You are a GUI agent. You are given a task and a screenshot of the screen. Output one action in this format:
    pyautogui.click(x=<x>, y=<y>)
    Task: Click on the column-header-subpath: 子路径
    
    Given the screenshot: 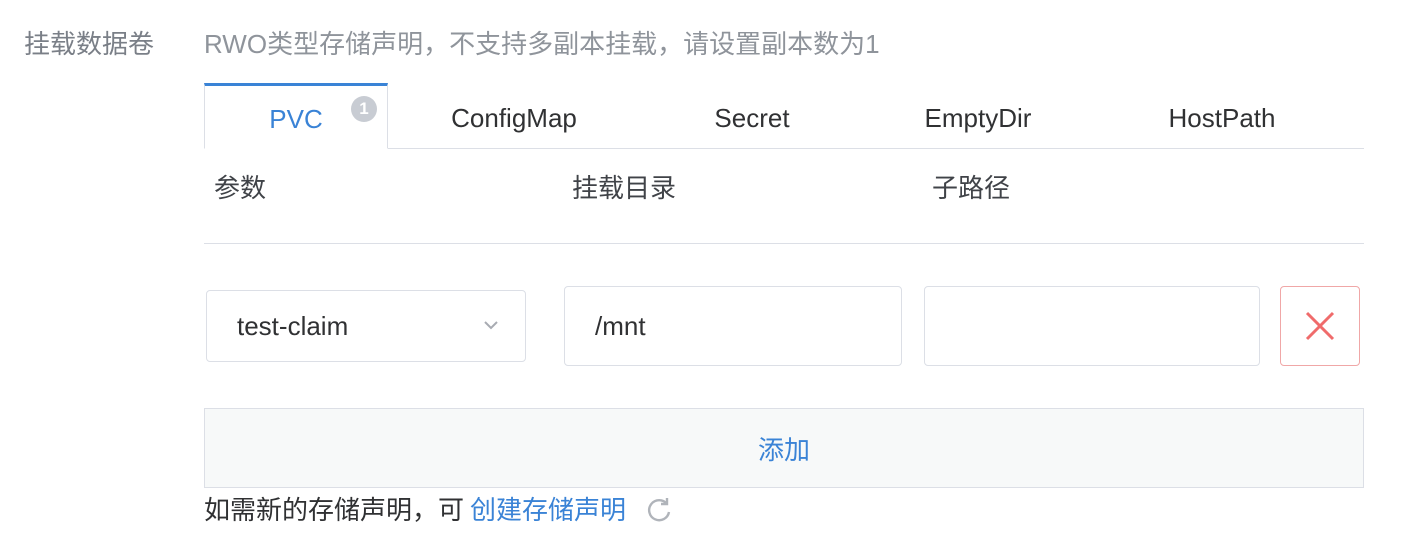 What is the action you would take?
    pyautogui.click(x=971, y=188)
    